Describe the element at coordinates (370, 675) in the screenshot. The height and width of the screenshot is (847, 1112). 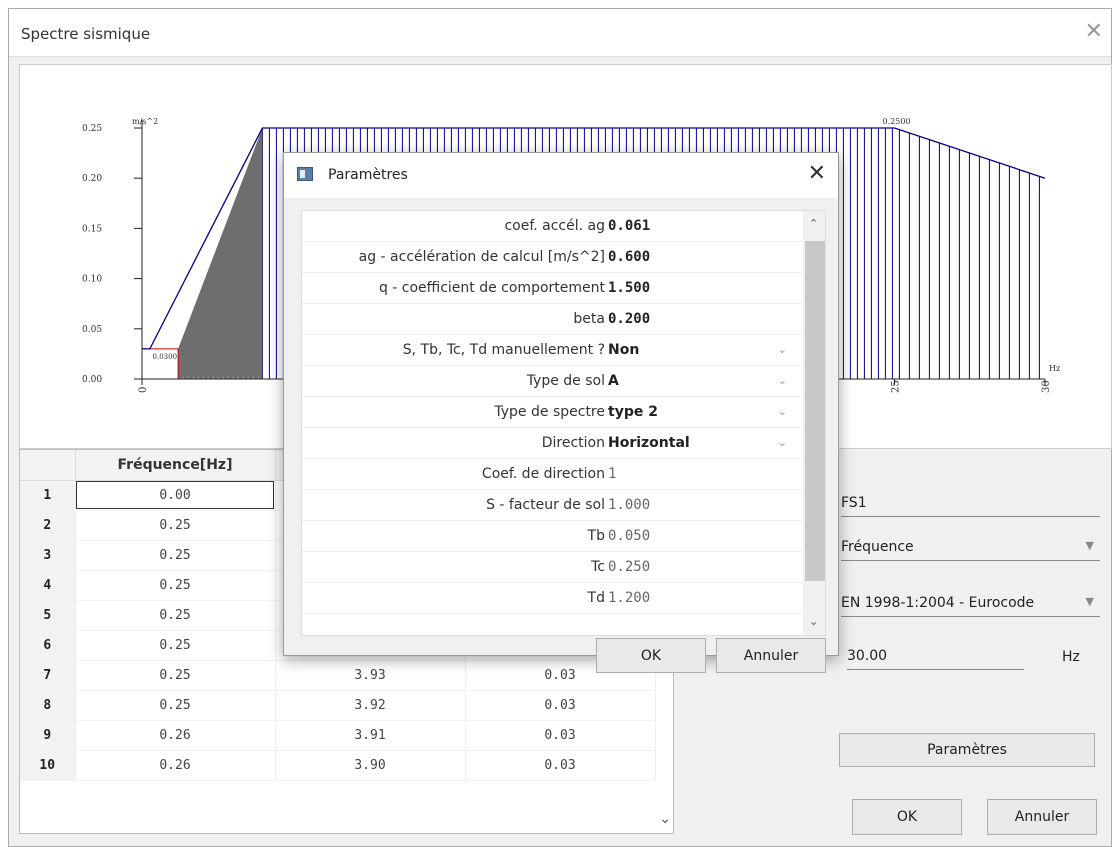
I see `value-cell-2: 3.93` at that location.